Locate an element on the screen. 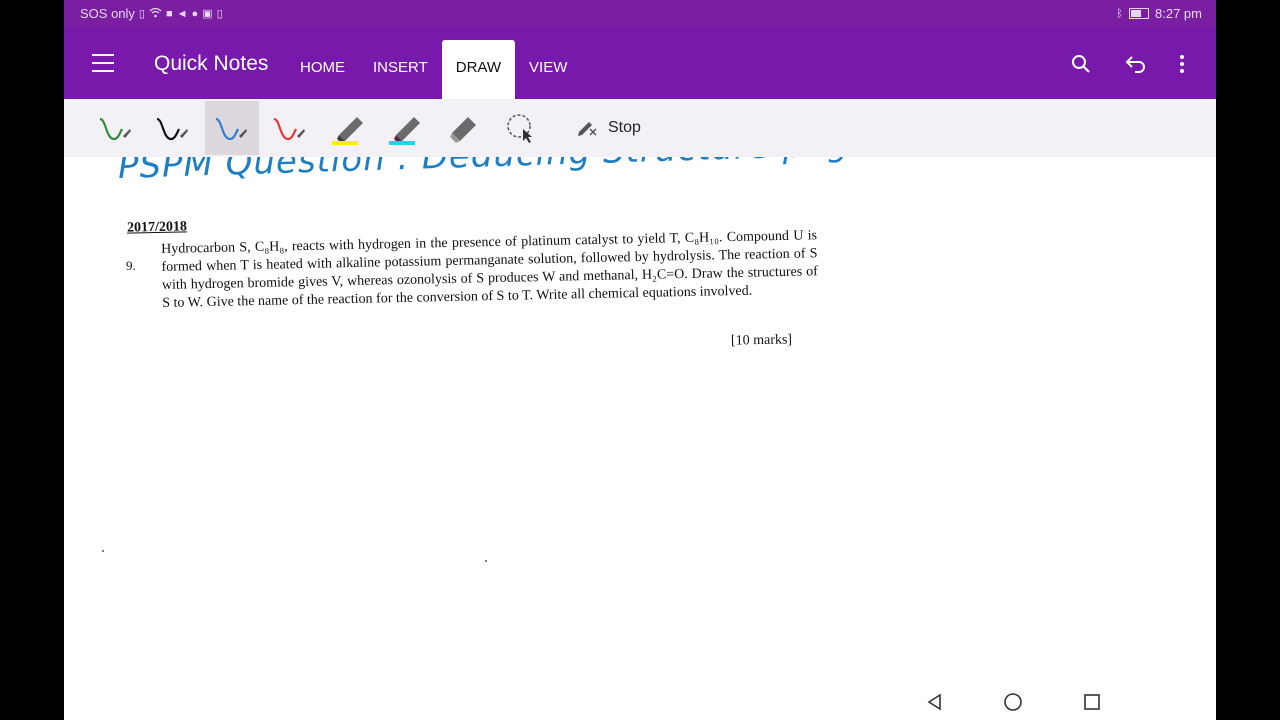 Image resolution: width=1280 pixels, height=720 pixels. draw-toolbar: Stop is located at coordinates (640, 128).